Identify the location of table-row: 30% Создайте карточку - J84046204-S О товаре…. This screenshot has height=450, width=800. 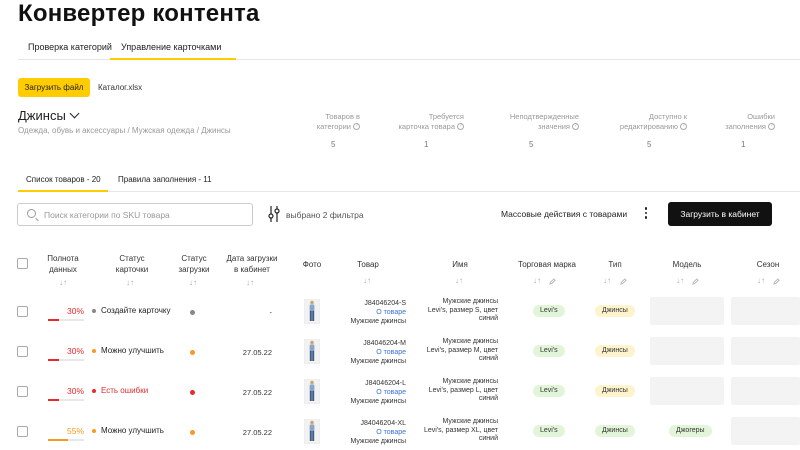
(400, 313).